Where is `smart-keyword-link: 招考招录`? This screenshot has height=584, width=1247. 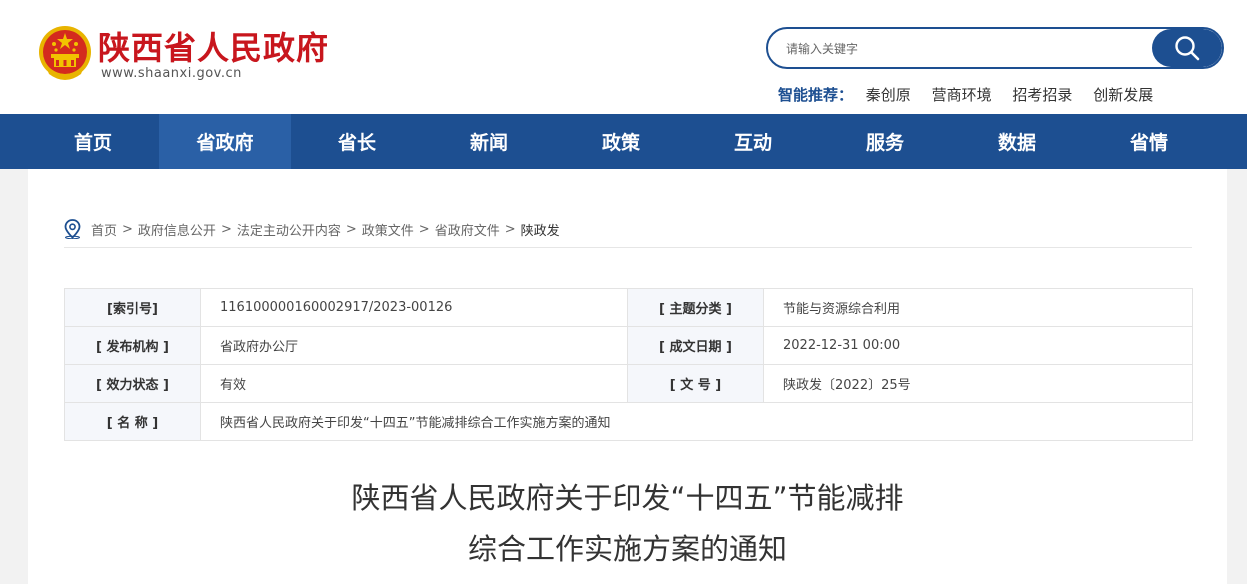
smart-keyword-link: 招考招录 is located at coordinates (1042, 95).